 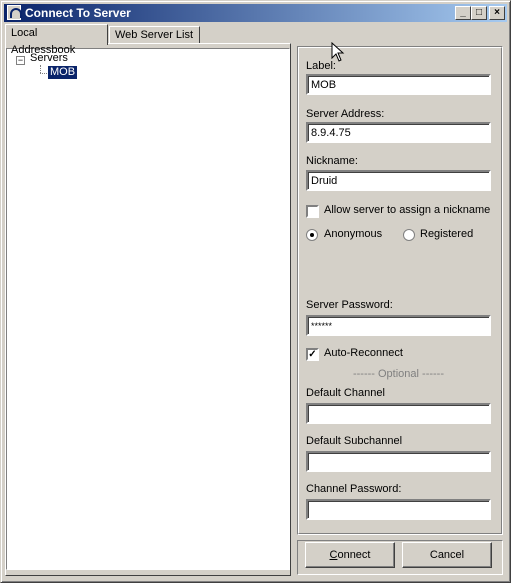 What do you see at coordinates (363, 353) in the screenshot?
I see `auto-reconnect-label: Auto-Reconnect` at bounding box center [363, 353].